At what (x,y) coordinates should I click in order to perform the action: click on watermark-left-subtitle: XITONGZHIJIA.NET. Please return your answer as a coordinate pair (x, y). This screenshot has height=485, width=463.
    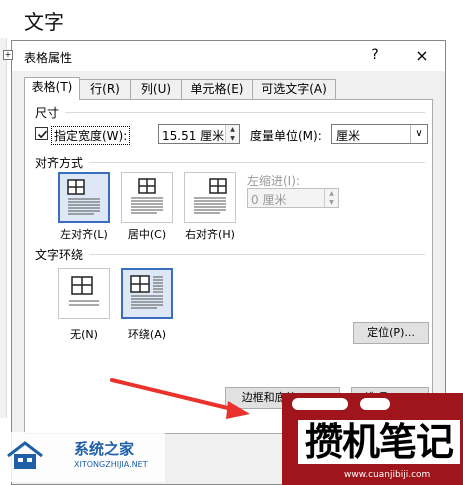
    Looking at the image, I should click on (111, 464).